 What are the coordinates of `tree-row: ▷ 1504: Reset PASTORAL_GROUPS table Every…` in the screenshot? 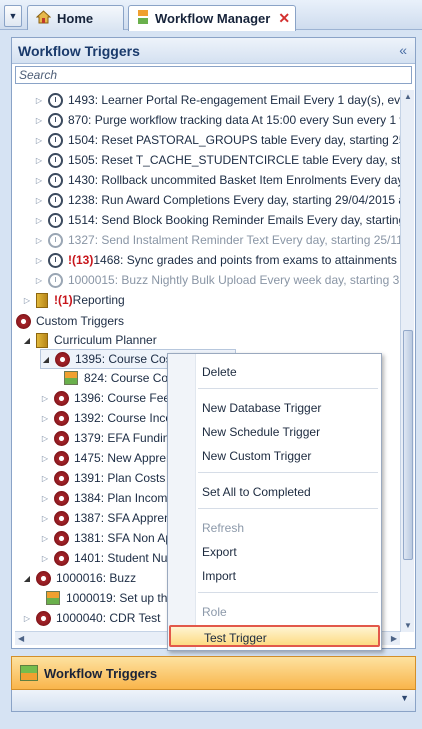 It's located at (217, 140).